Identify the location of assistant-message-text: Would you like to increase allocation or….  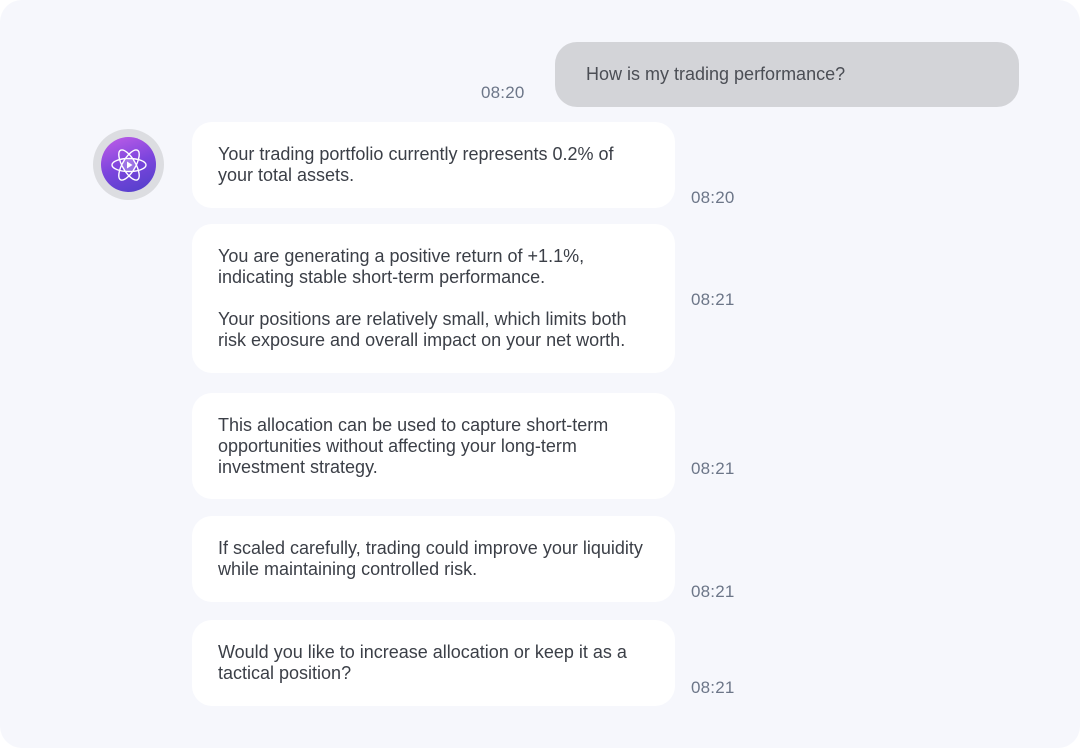
(422, 662).